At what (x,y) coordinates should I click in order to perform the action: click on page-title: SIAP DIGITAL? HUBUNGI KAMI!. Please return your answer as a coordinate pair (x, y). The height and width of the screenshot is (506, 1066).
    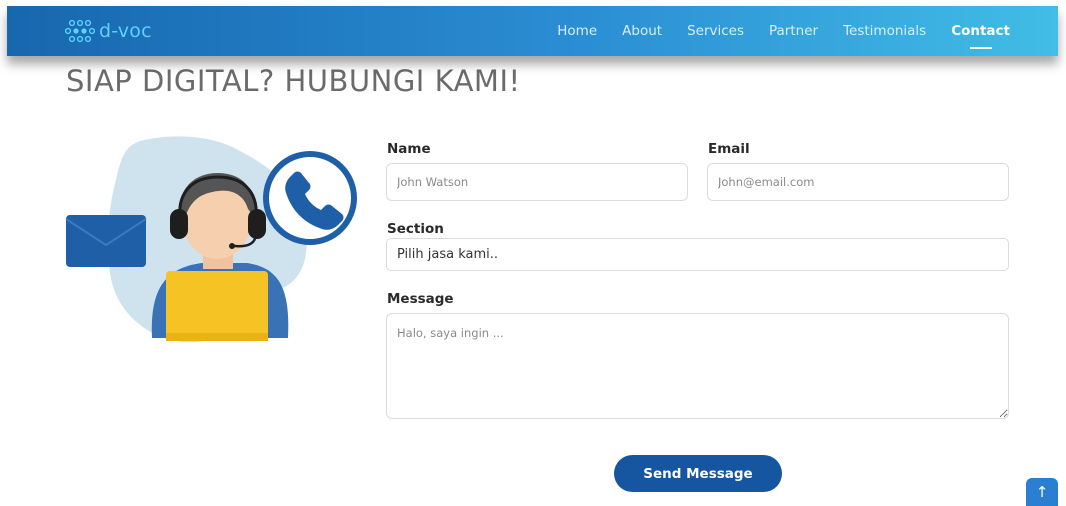
    Looking at the image, I should click on (293, 81).